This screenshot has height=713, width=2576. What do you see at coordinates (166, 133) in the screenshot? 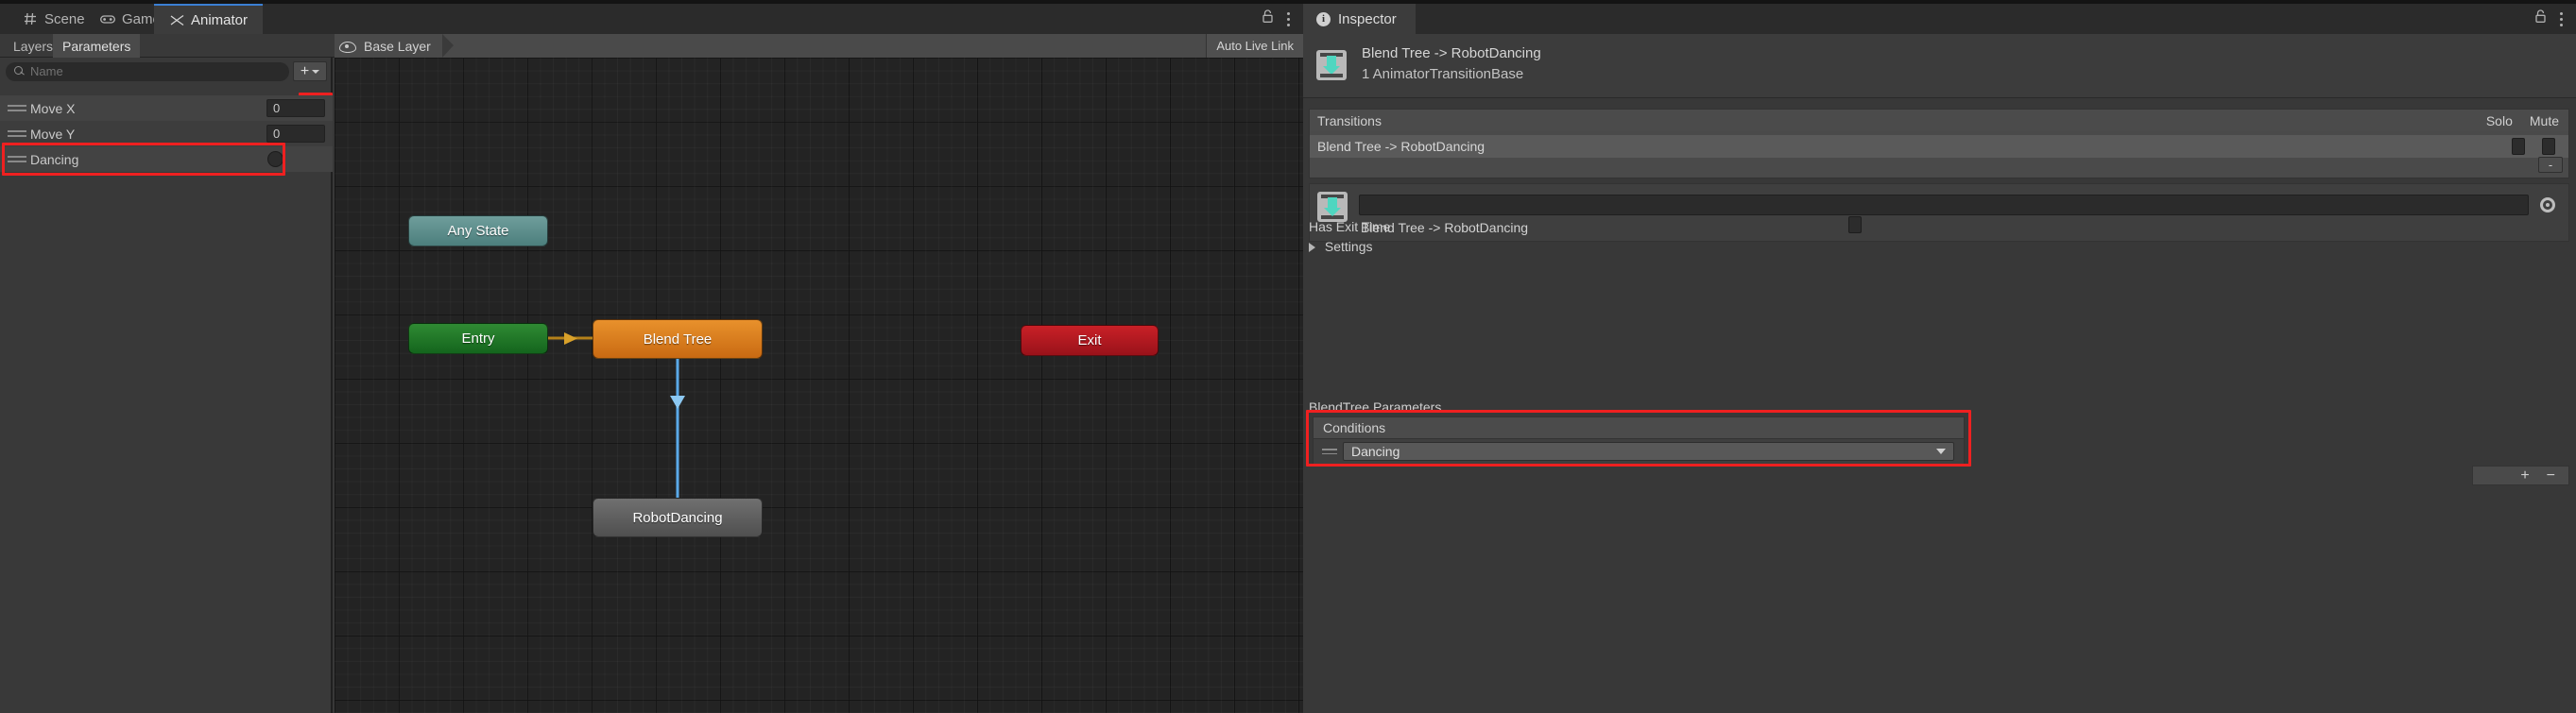
I see `parameter-row-move-y: Move Y 0` at bounding box center [166, 133].